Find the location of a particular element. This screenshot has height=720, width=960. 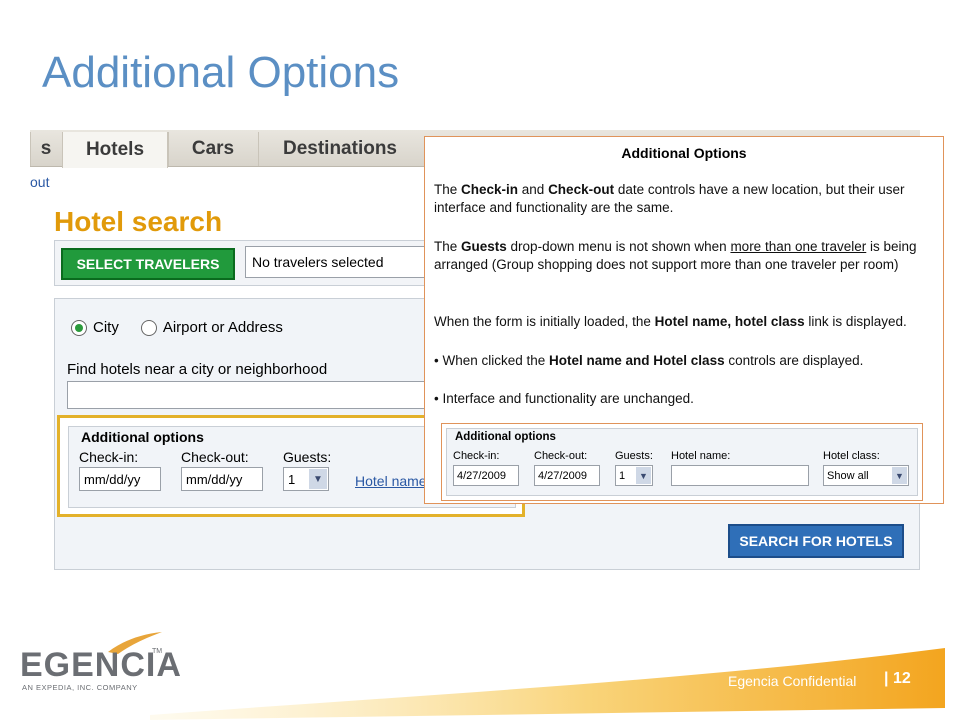

mini-hotel-class-select: Show all ▼ is located at coordinates (866, 475).